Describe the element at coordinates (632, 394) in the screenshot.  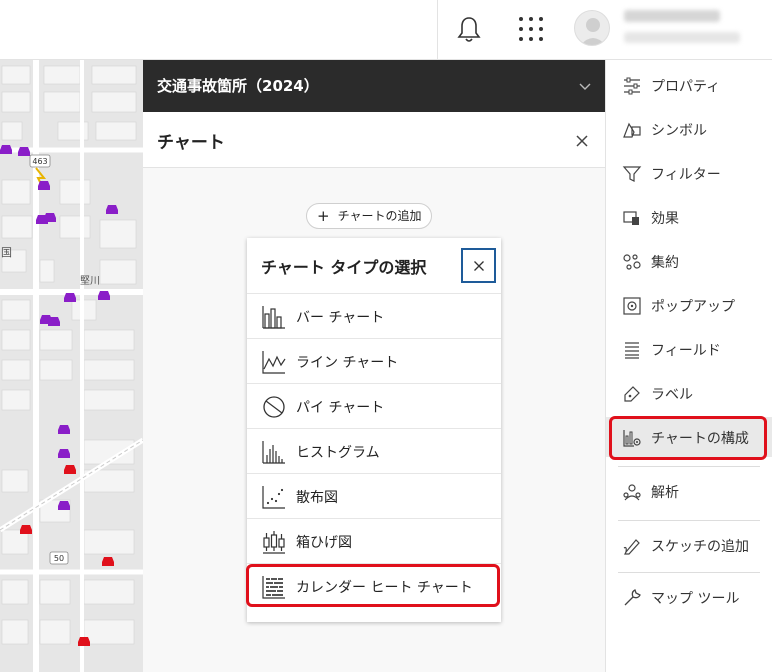
I see `labels-icon` at that location.